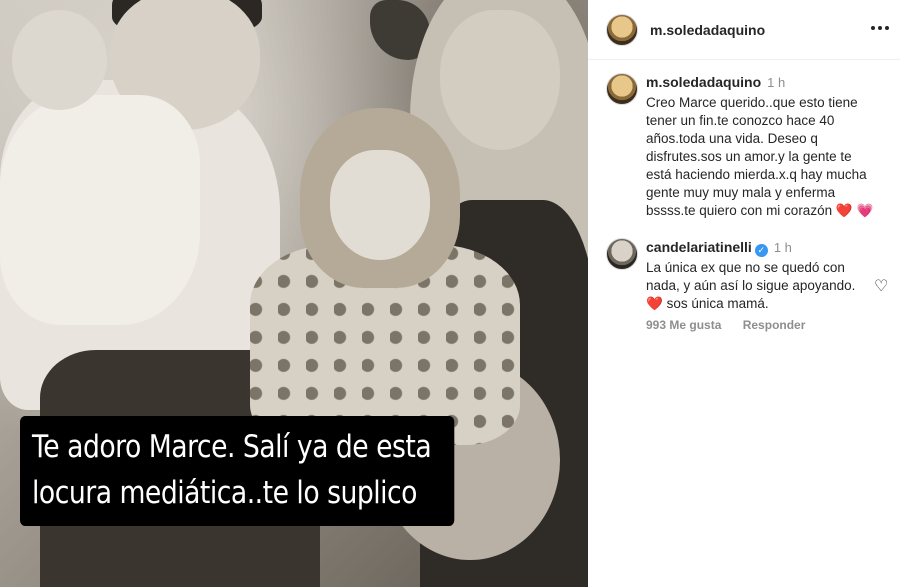  I want to click on photo-baby-head, so click(59, 60).